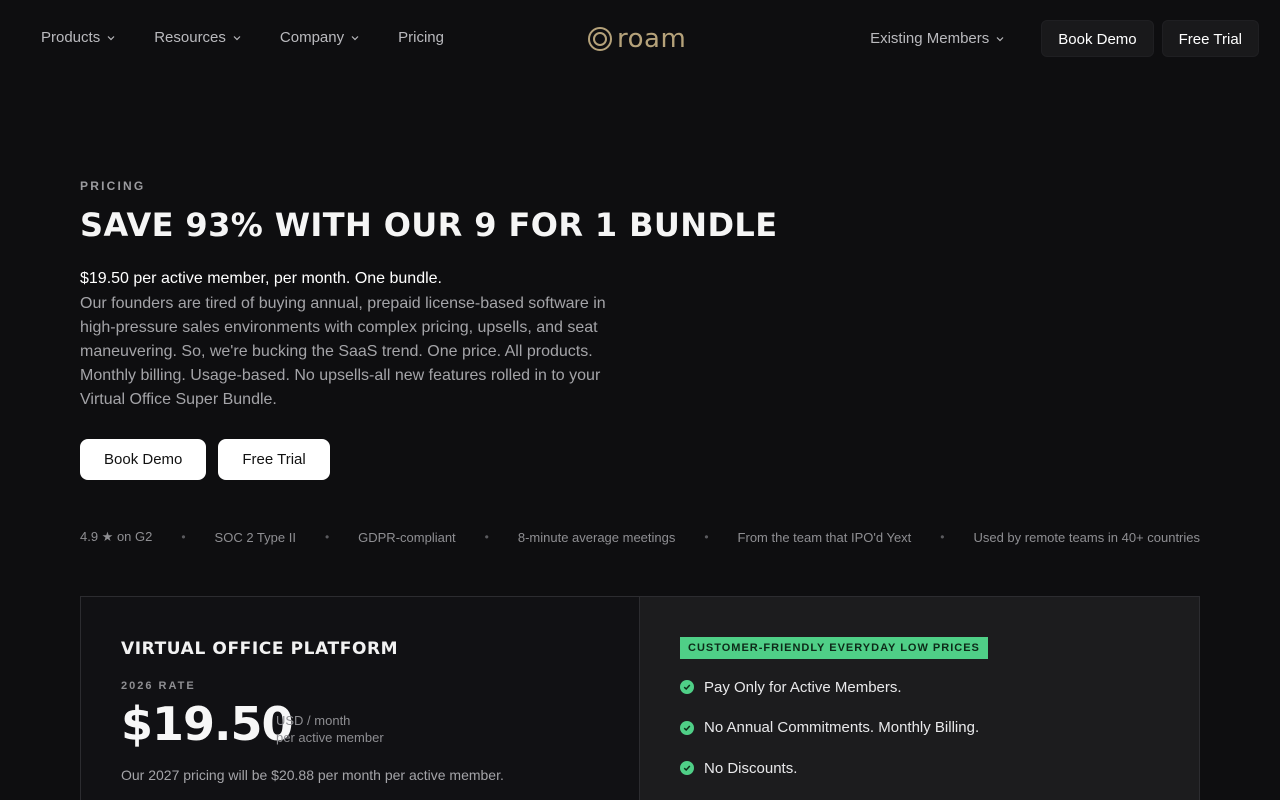 This screenshot has width=1280, height=800. Describe the element at coordinates (143, 459) in the screenshot. I see `hero-book-demo-button: Book Demo` at that location.